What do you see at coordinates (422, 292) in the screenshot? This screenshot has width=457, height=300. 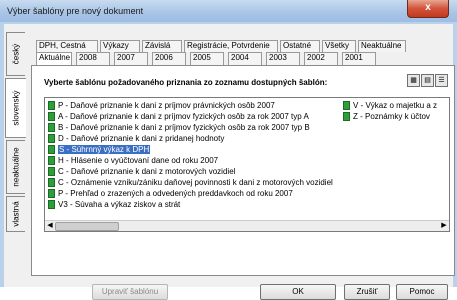 I see `help-button: Pomoc` at bounding box center [422, 292].